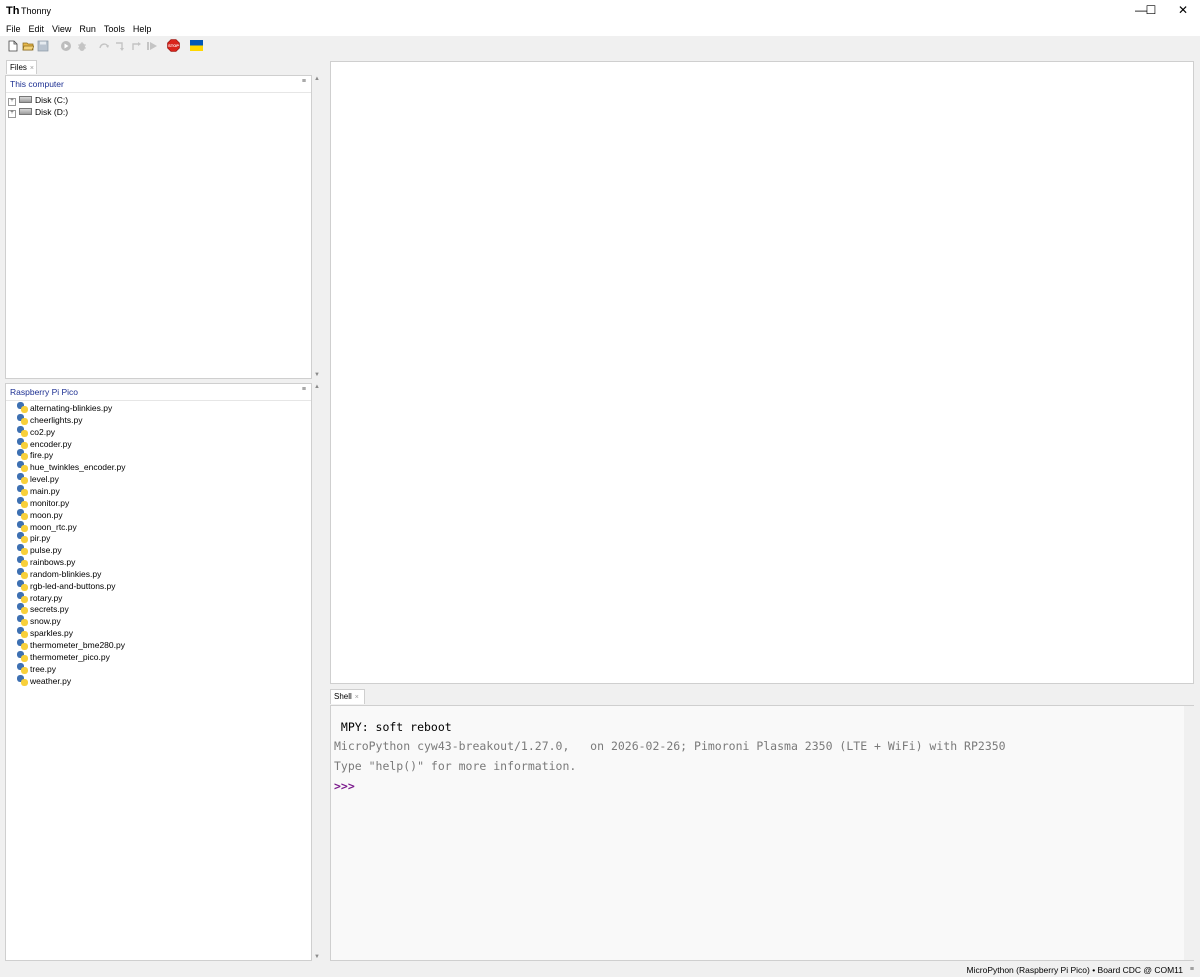 The image size is (1200, 977). I want to click on file-name: moon.py, so click(46, 514).